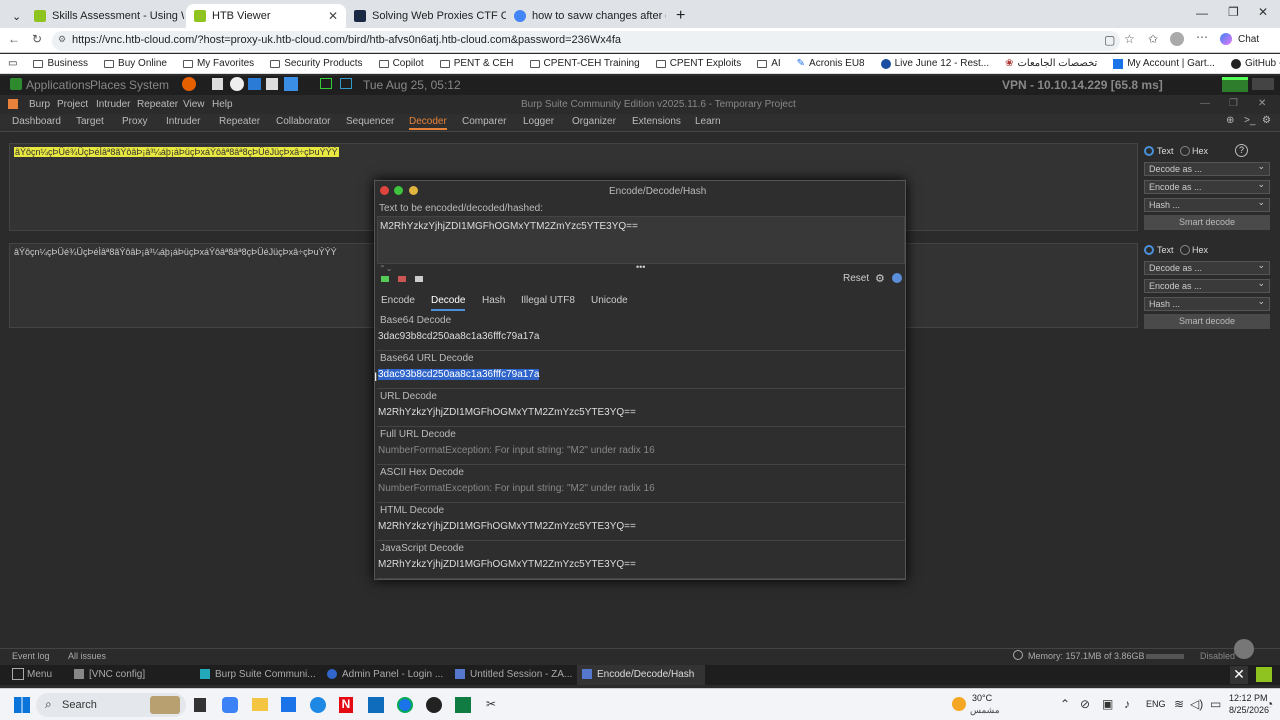 The image size is (1280, 720). What do you see at coordinates (538, 121) in the screenshot?
I see `tab-logger: Logger` at bounding box center [538, 121].